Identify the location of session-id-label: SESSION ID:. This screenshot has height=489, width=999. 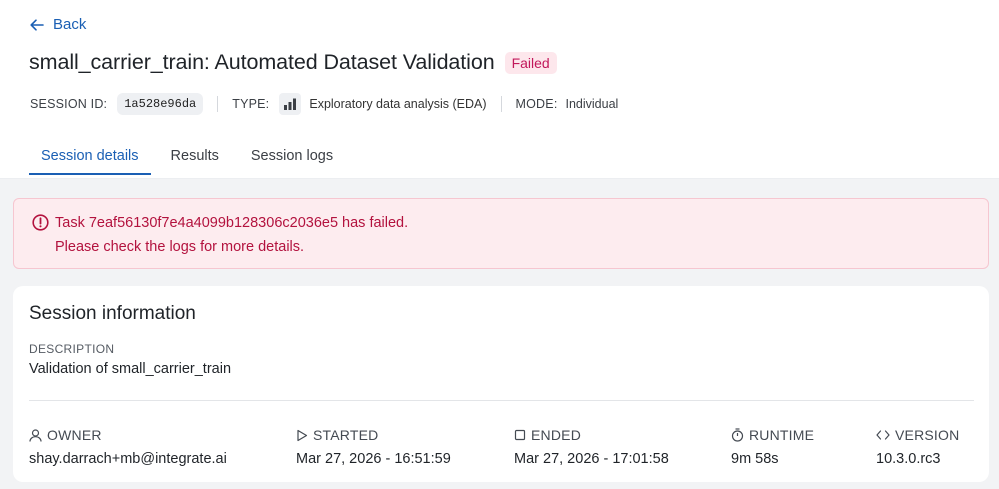
(69, 104).